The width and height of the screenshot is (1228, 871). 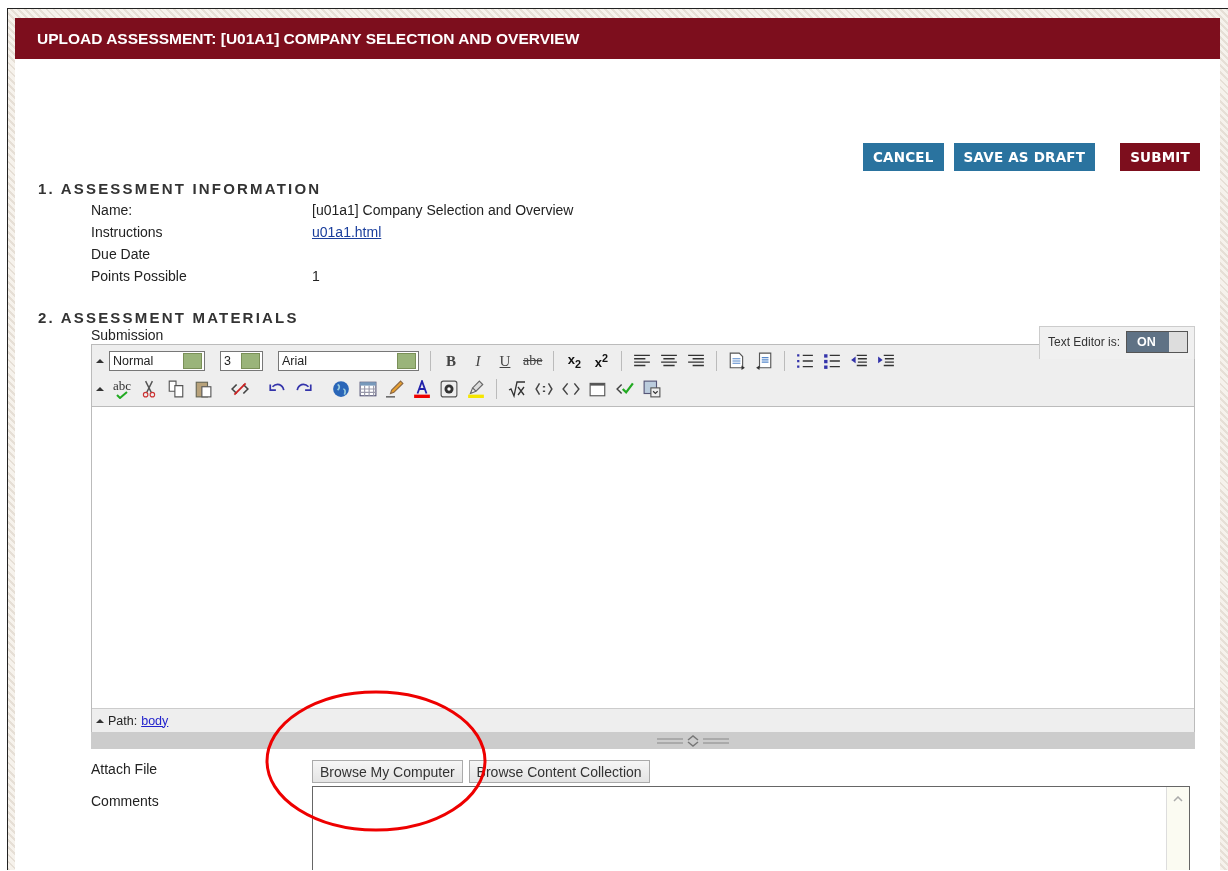 I want to click on size-select: 3, so click(x=241, y=361).